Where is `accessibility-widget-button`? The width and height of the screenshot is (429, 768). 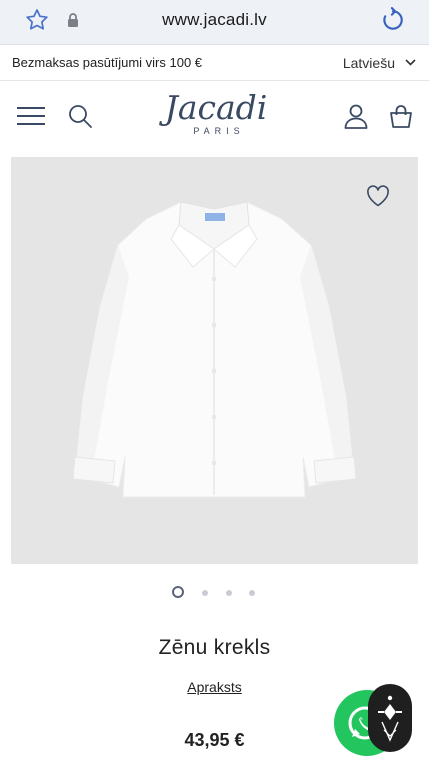
accessibility-widget-button is located at coordinates (390, 718).